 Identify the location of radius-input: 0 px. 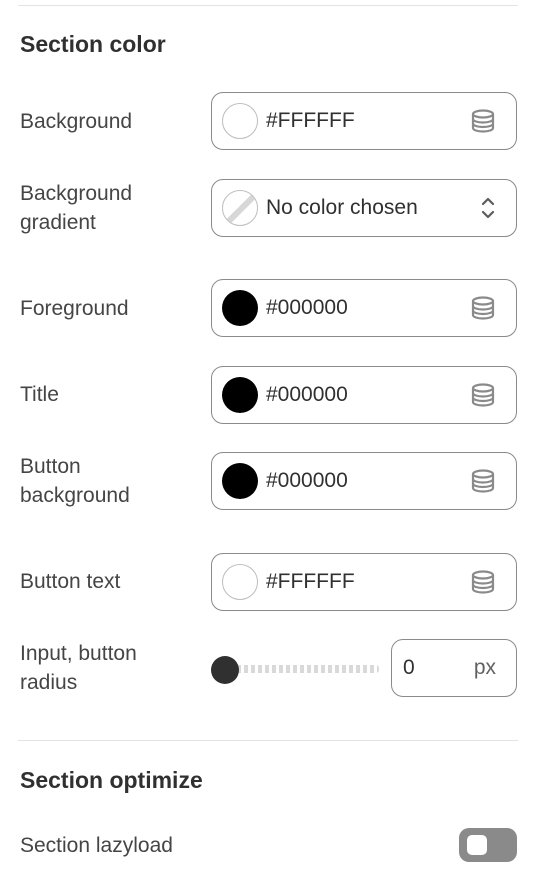
(454, 668).